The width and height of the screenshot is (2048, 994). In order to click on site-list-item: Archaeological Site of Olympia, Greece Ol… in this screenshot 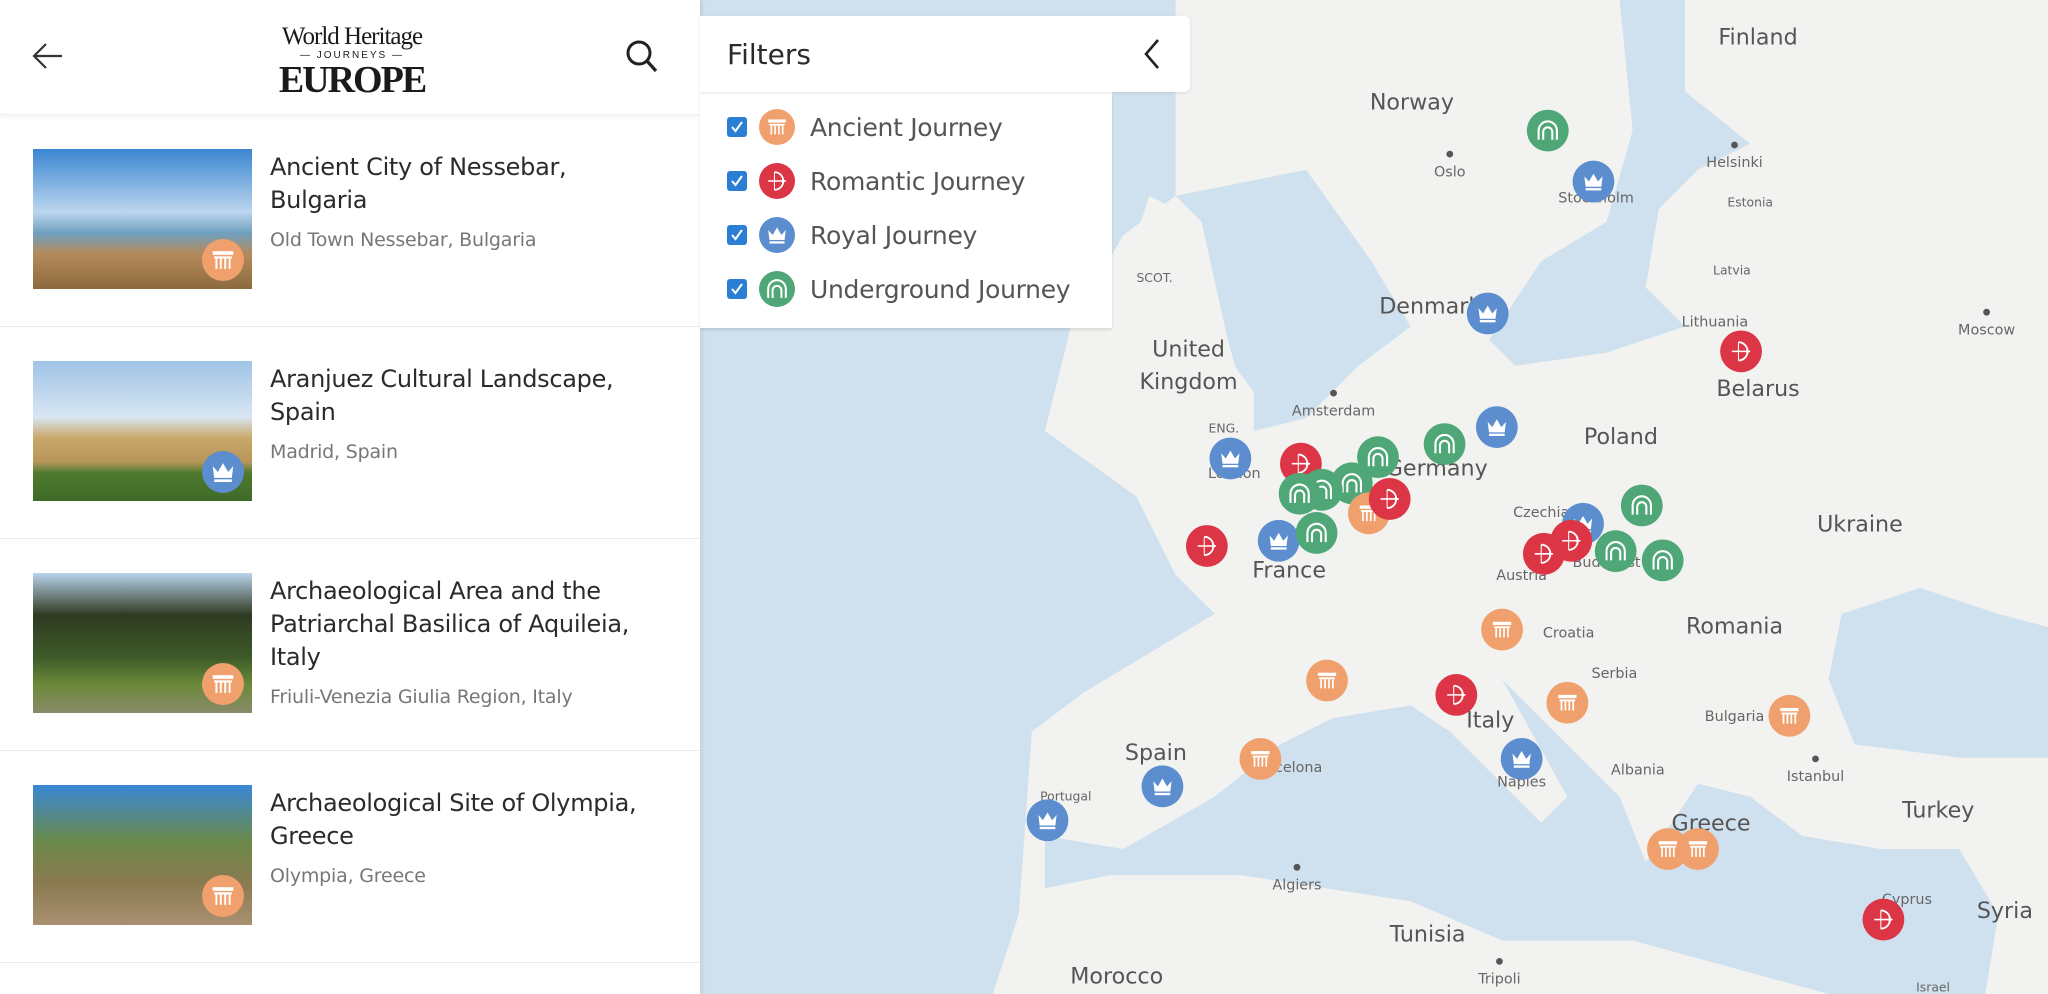, I will do `click(350, 857)`.